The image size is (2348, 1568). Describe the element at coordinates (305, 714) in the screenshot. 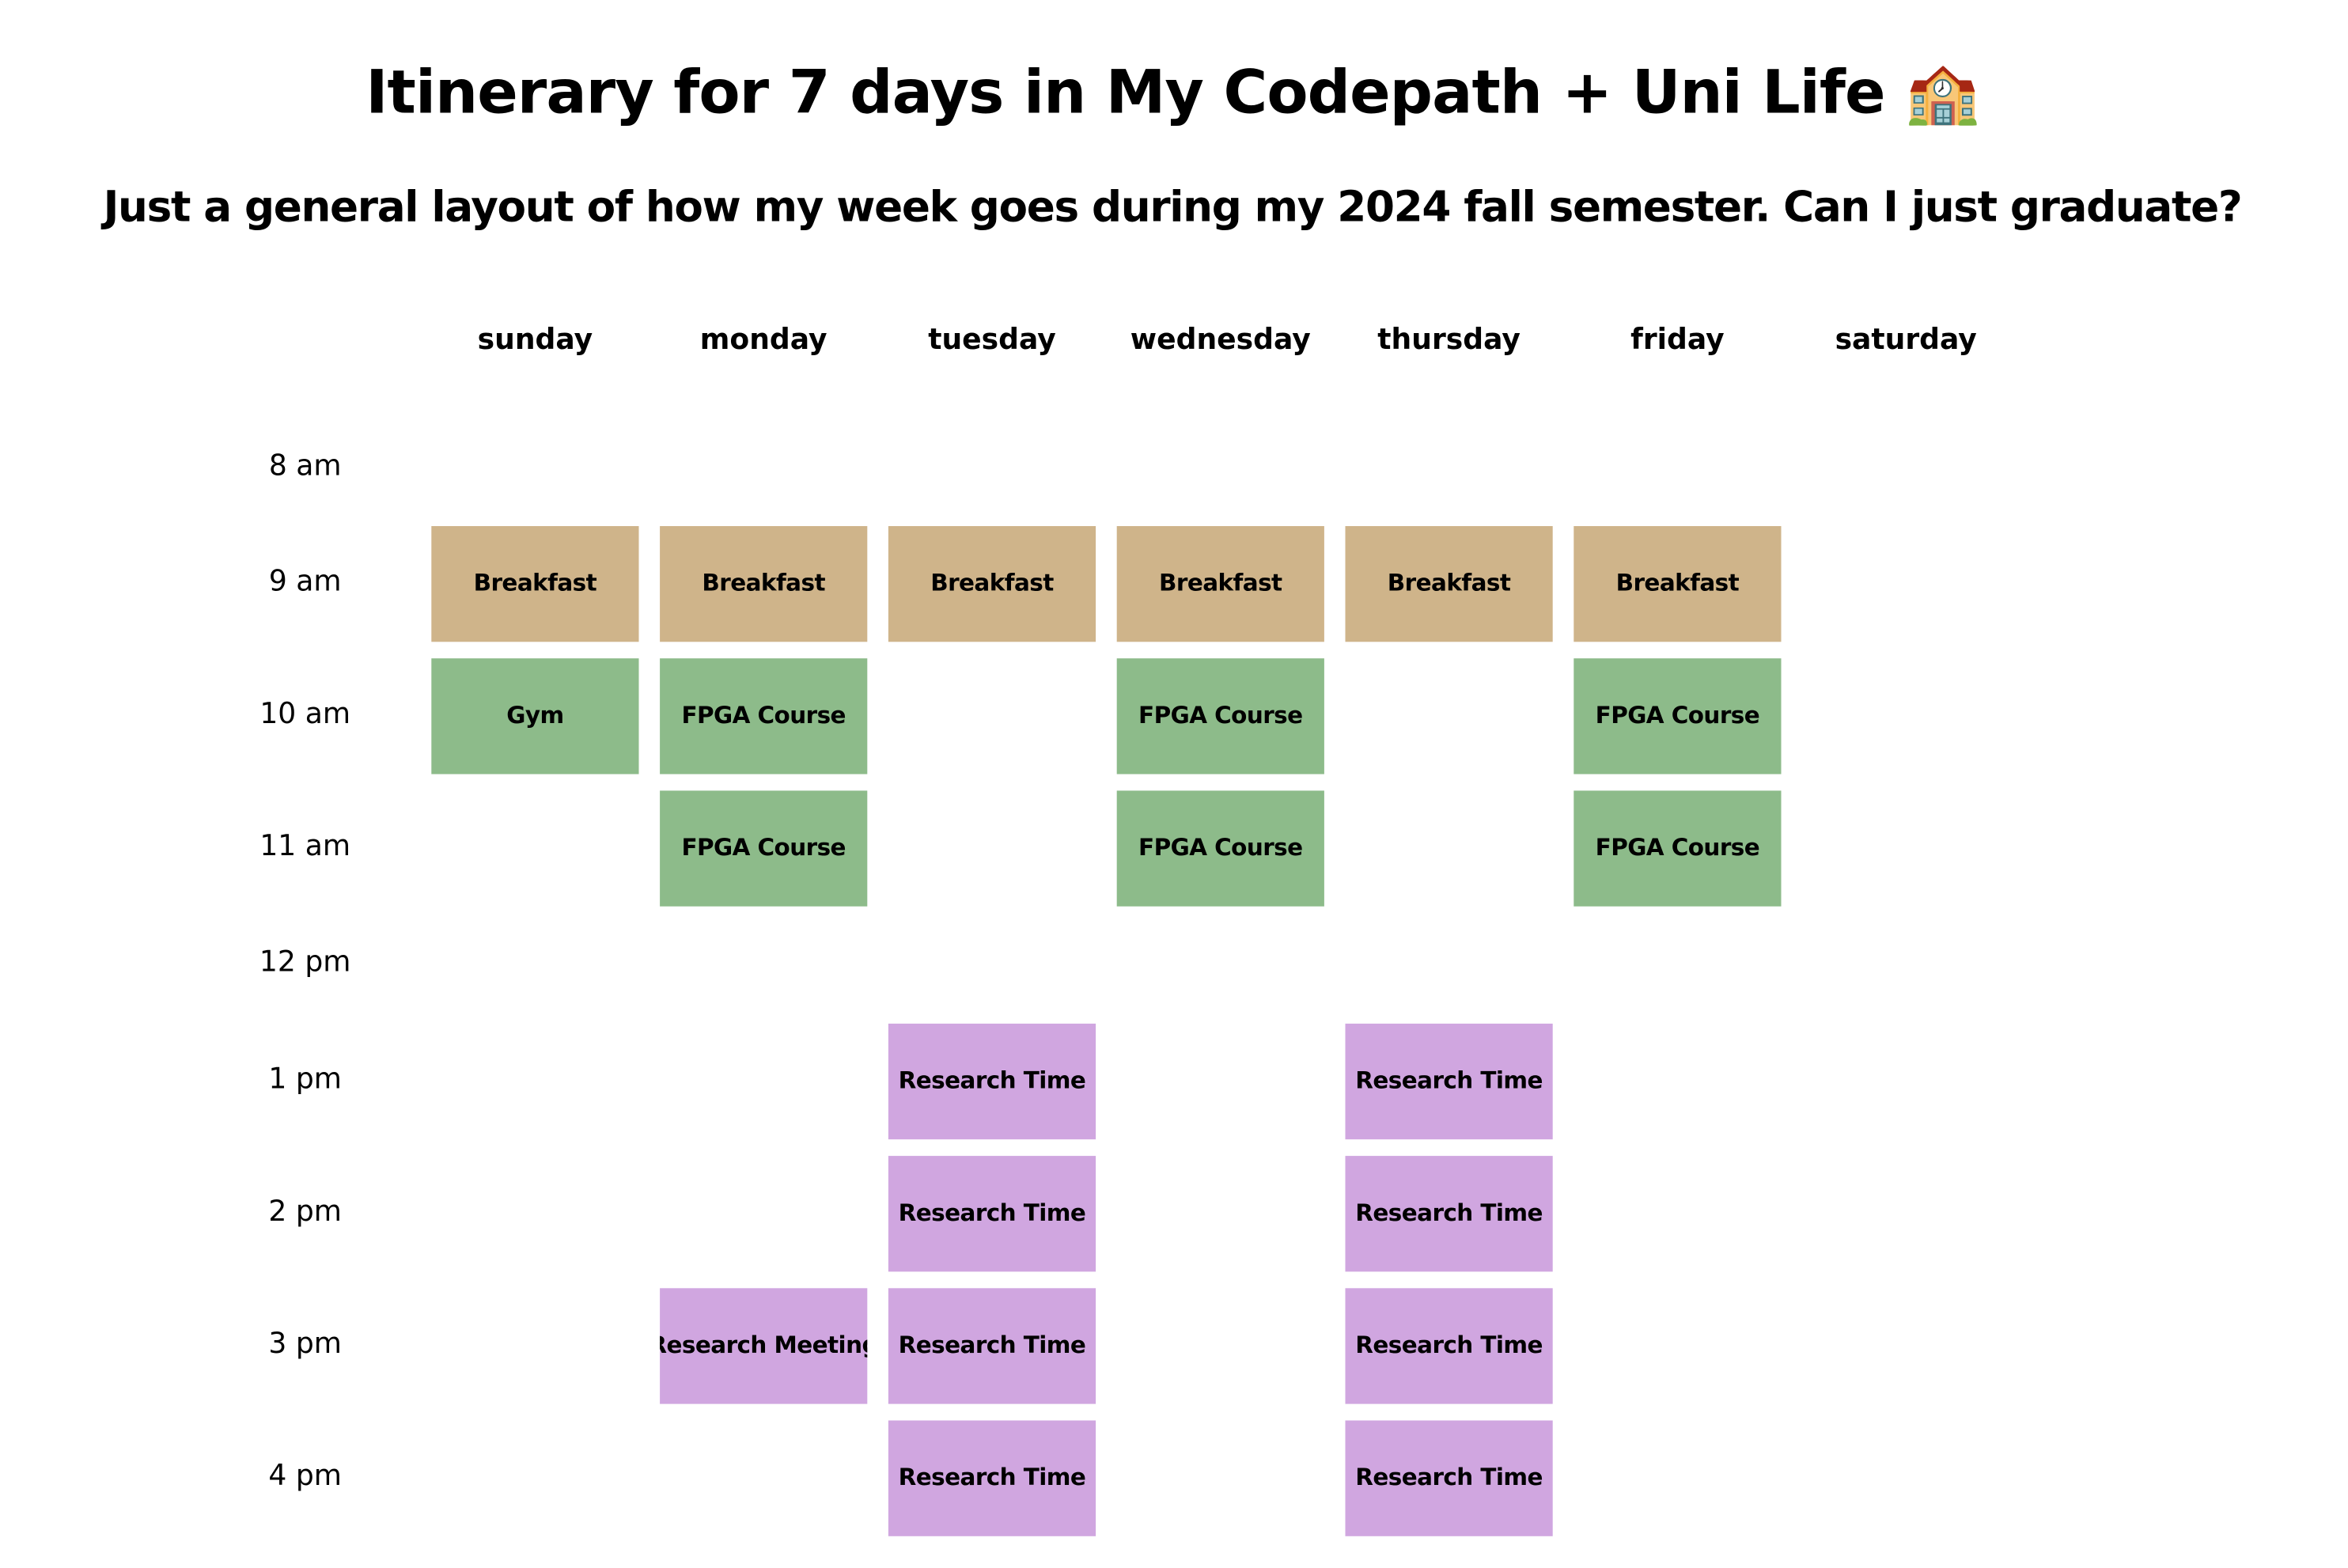

I see `time-label-10-am: 10 am` at that location.